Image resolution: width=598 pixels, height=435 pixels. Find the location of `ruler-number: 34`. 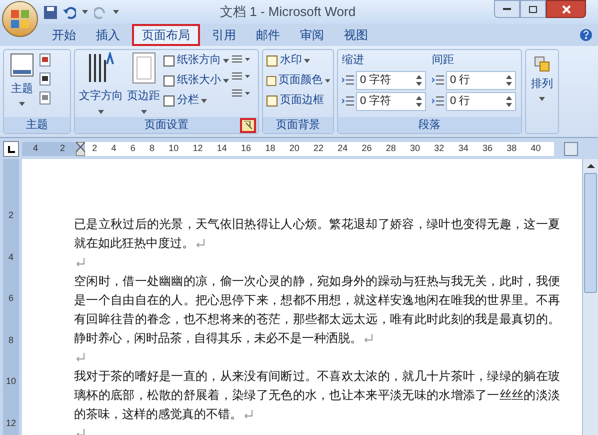

ruler-number: 34 is located at coordinates (463, 149).